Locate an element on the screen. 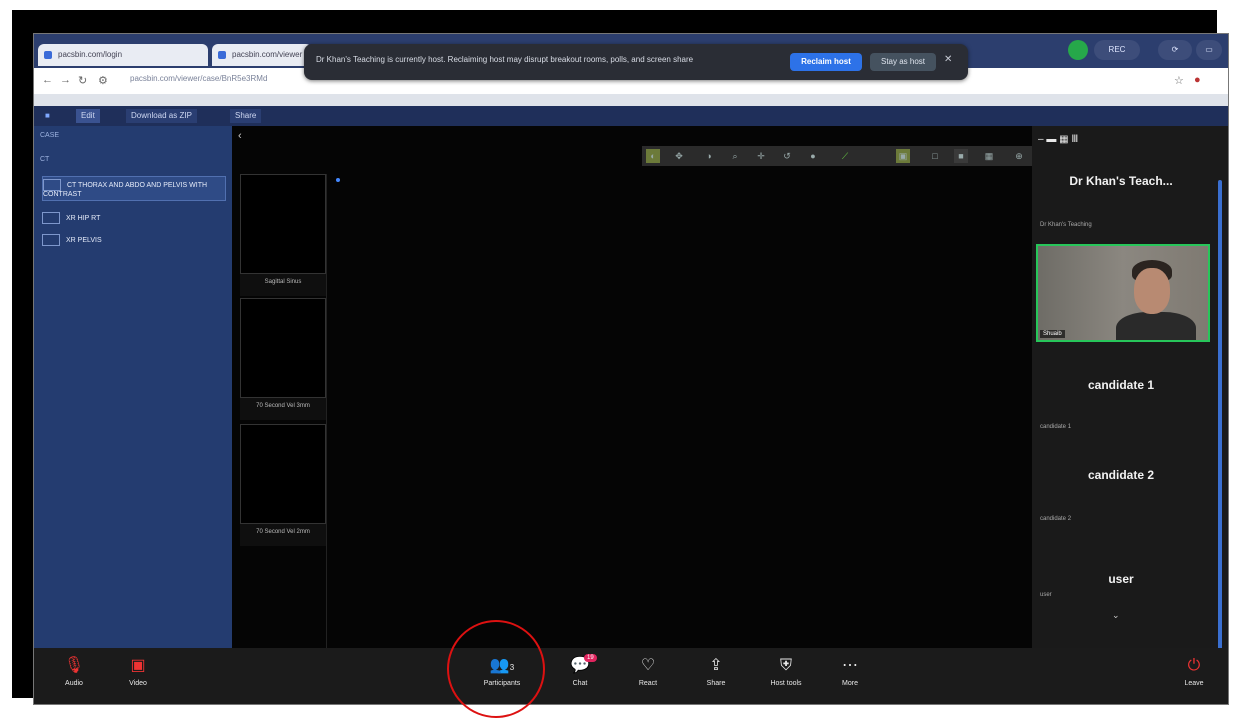 The image size is (1233, 718). video-person-face is located at coordinates (1152, 291).